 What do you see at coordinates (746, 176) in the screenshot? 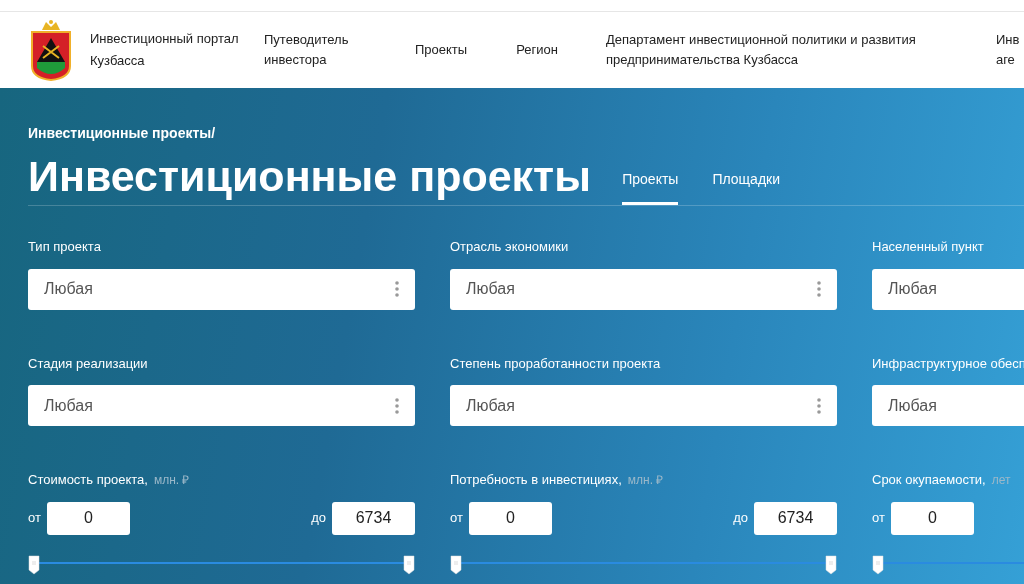
I see `tab: Площадки` at bounding box center [746, 176].